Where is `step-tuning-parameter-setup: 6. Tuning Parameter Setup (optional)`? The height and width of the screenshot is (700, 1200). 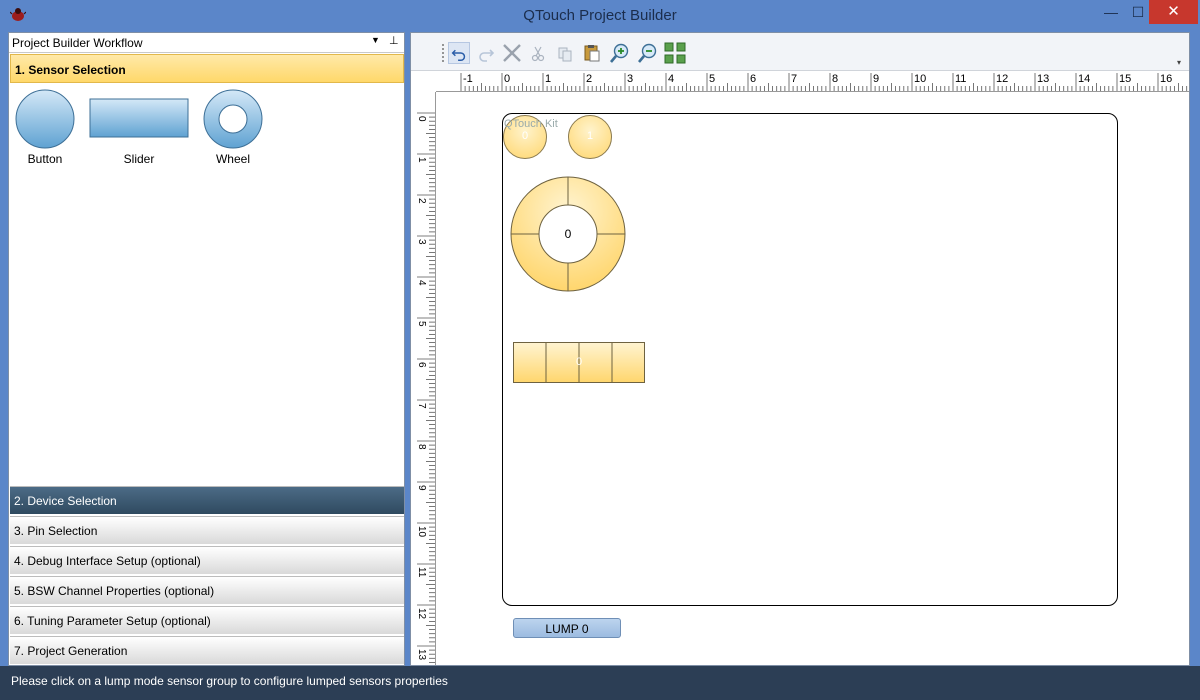
step-tuning-parameter-setup: 6. Tuning Parameter Setup (optional) is located at coordinates (207, 620).